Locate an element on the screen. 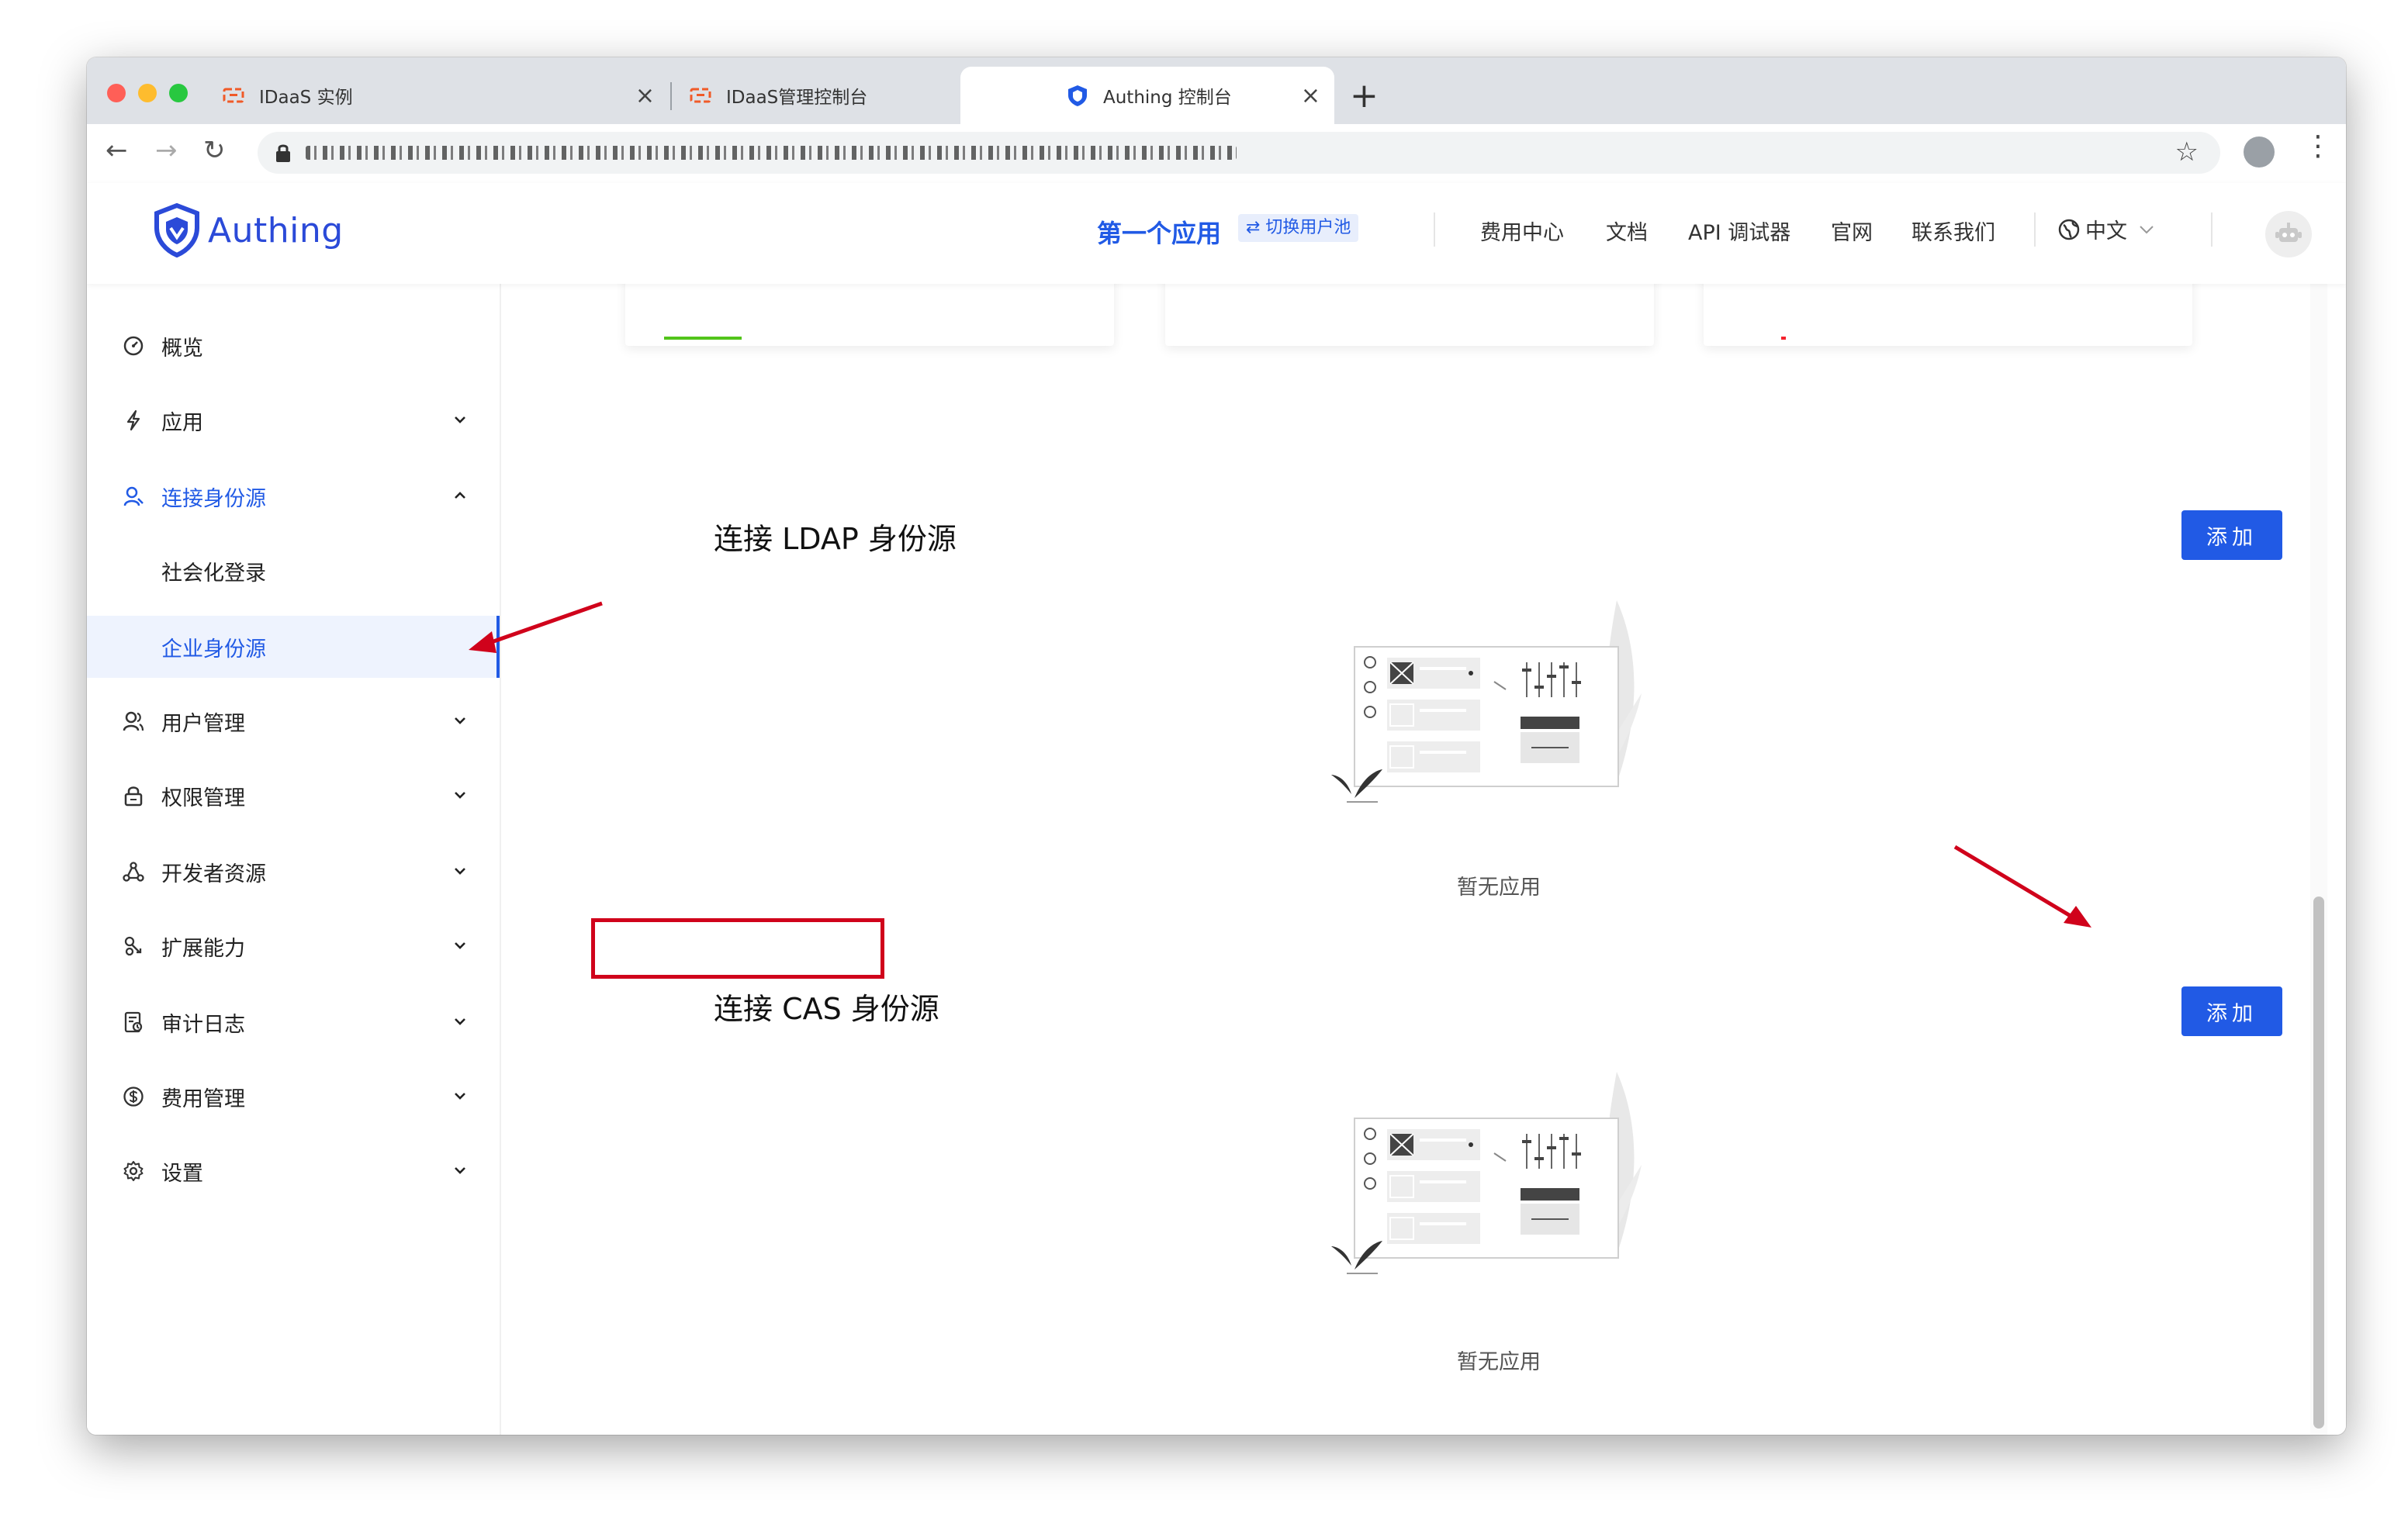 This screenshot has height=1534, width=2408. sidebar-item-label: 社会化登录 is located at coordinates (213, 573).